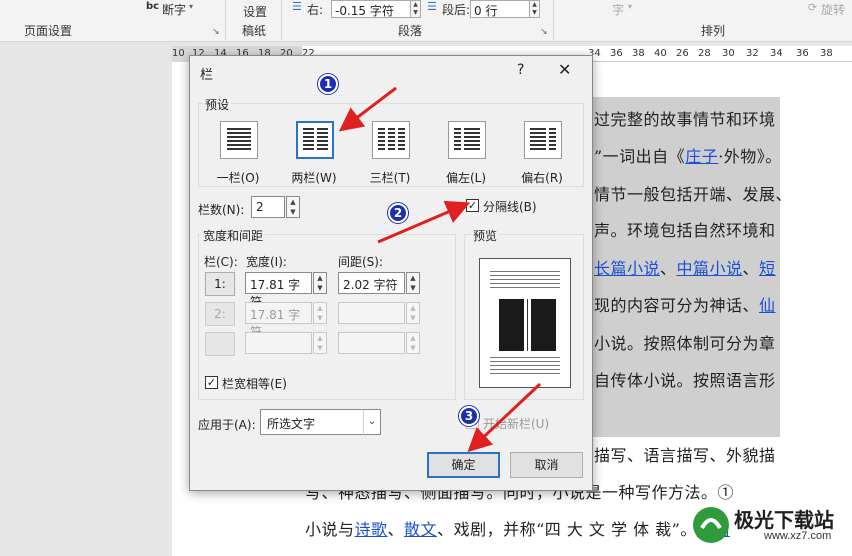 The width and height of the screenshot is (852, 556). I want to click on num-columns-stepper: ▲ ▼, so click(293, 207).